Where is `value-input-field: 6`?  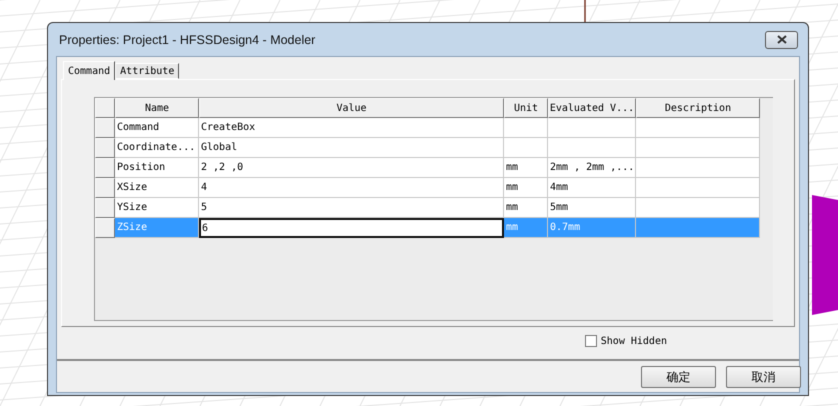
value-input-field: 6 is located at coordinates (351, 228).